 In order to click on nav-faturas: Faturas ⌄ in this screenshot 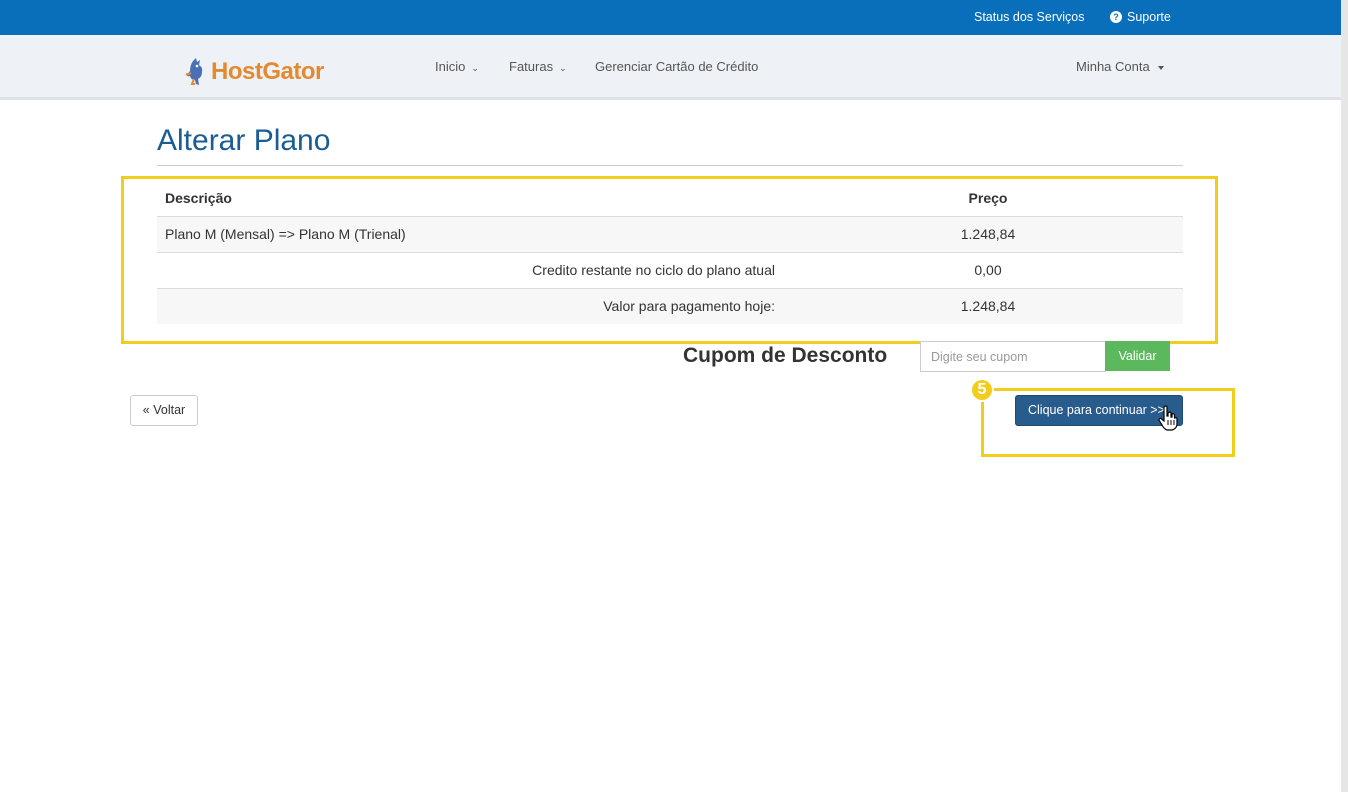, I will do `click(538, 66)`.